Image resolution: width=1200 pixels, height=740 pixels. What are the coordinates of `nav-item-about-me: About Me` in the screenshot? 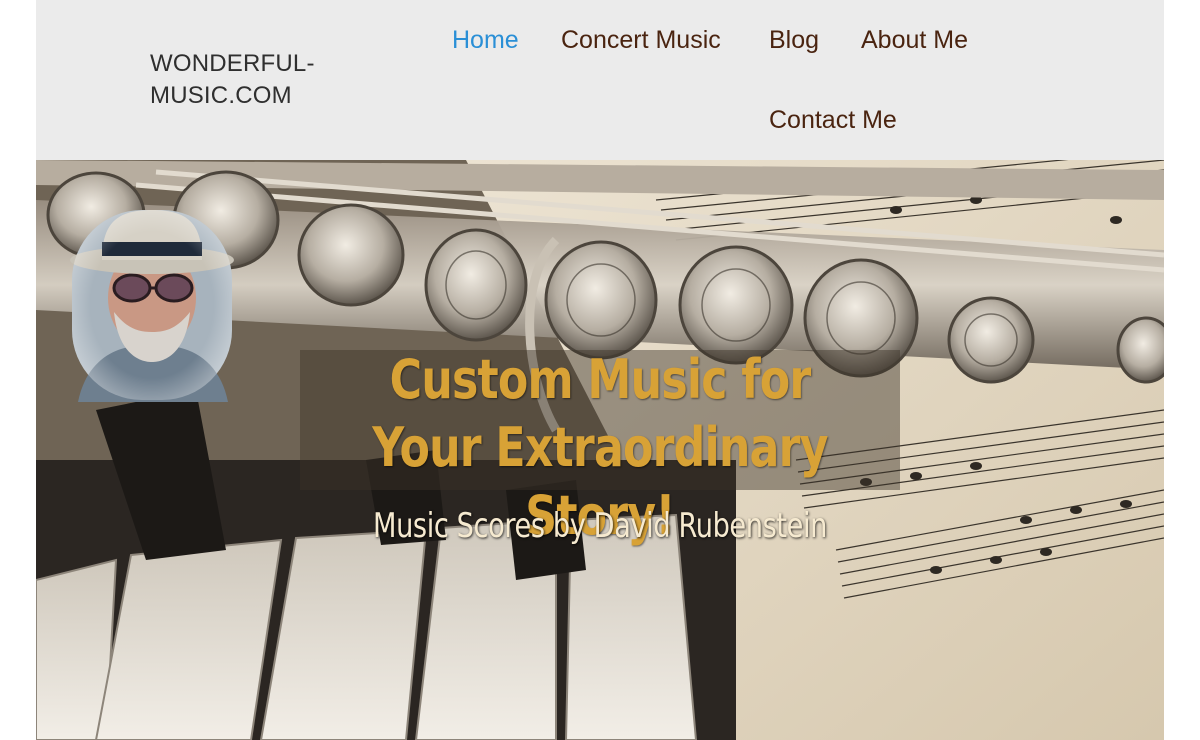 It's located at (914, 40).